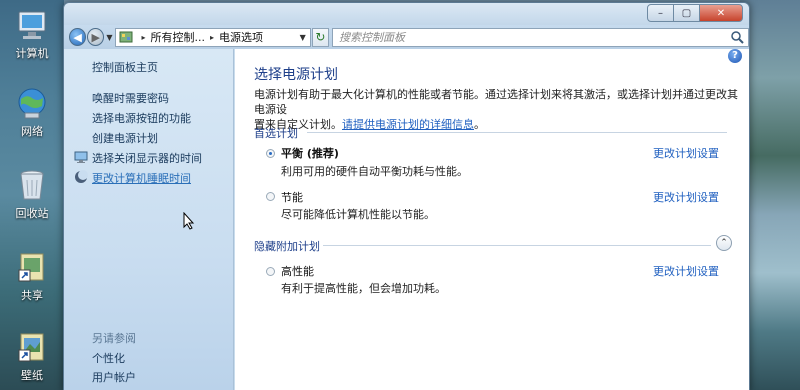 This screenshot has height=390, width=800. What do you see at coordinates (81, 157) in the screenshot?
I see `monitor-icon` at bounding box center [81, 157].